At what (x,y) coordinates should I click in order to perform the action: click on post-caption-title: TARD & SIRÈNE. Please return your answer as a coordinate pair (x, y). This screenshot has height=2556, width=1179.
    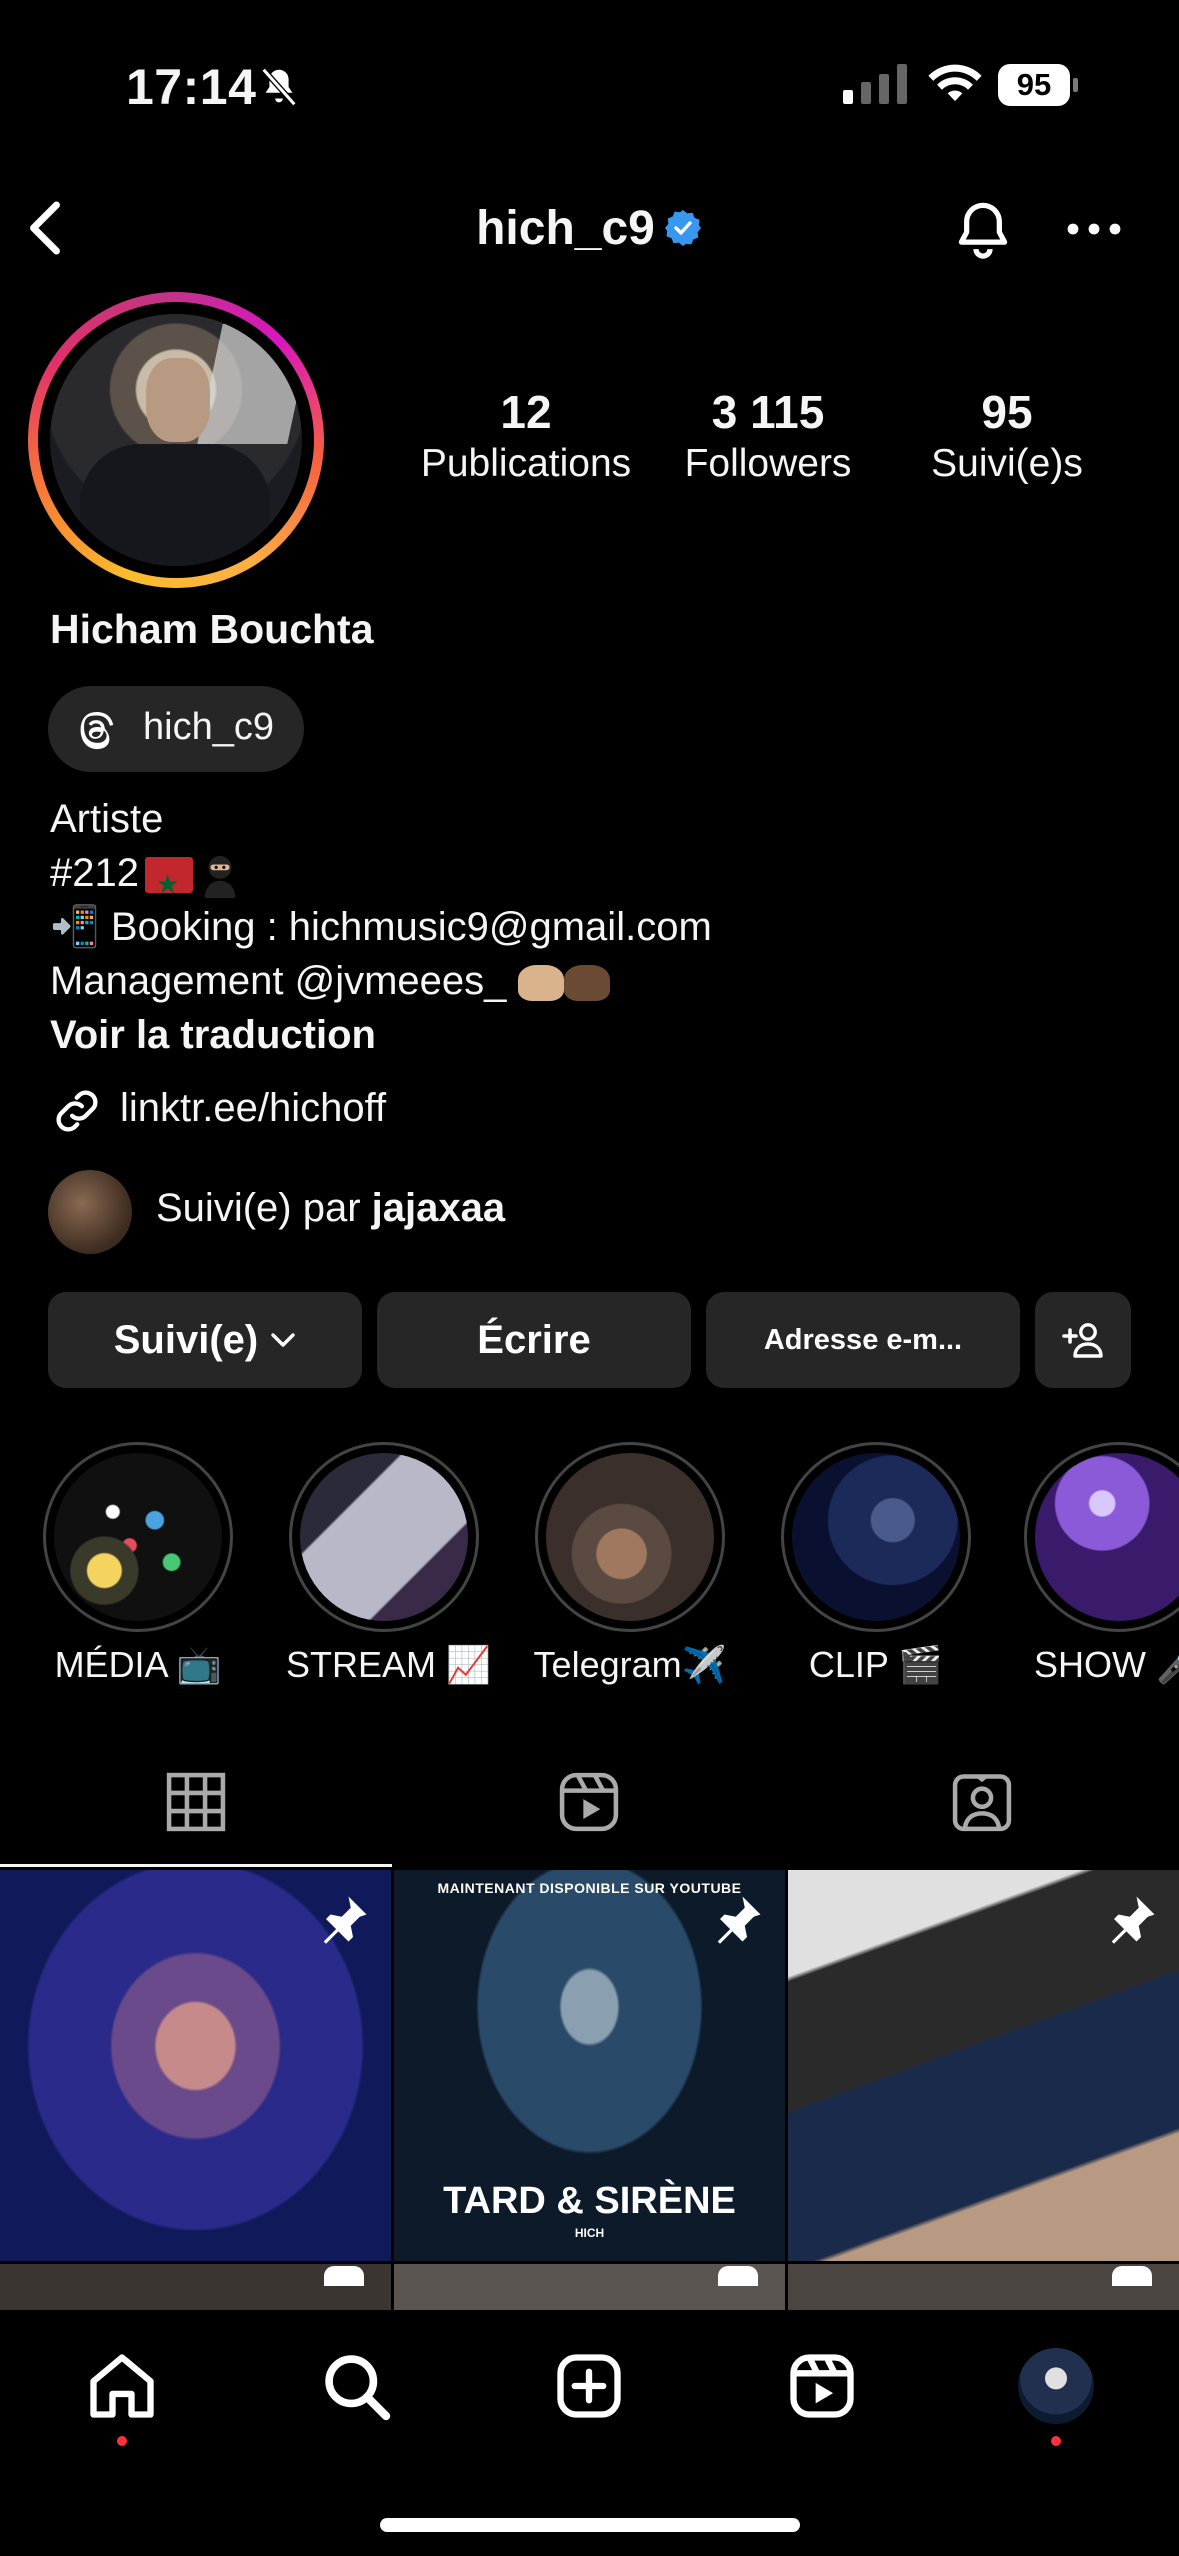
    Looking at the image, I should click on (589, 2201).